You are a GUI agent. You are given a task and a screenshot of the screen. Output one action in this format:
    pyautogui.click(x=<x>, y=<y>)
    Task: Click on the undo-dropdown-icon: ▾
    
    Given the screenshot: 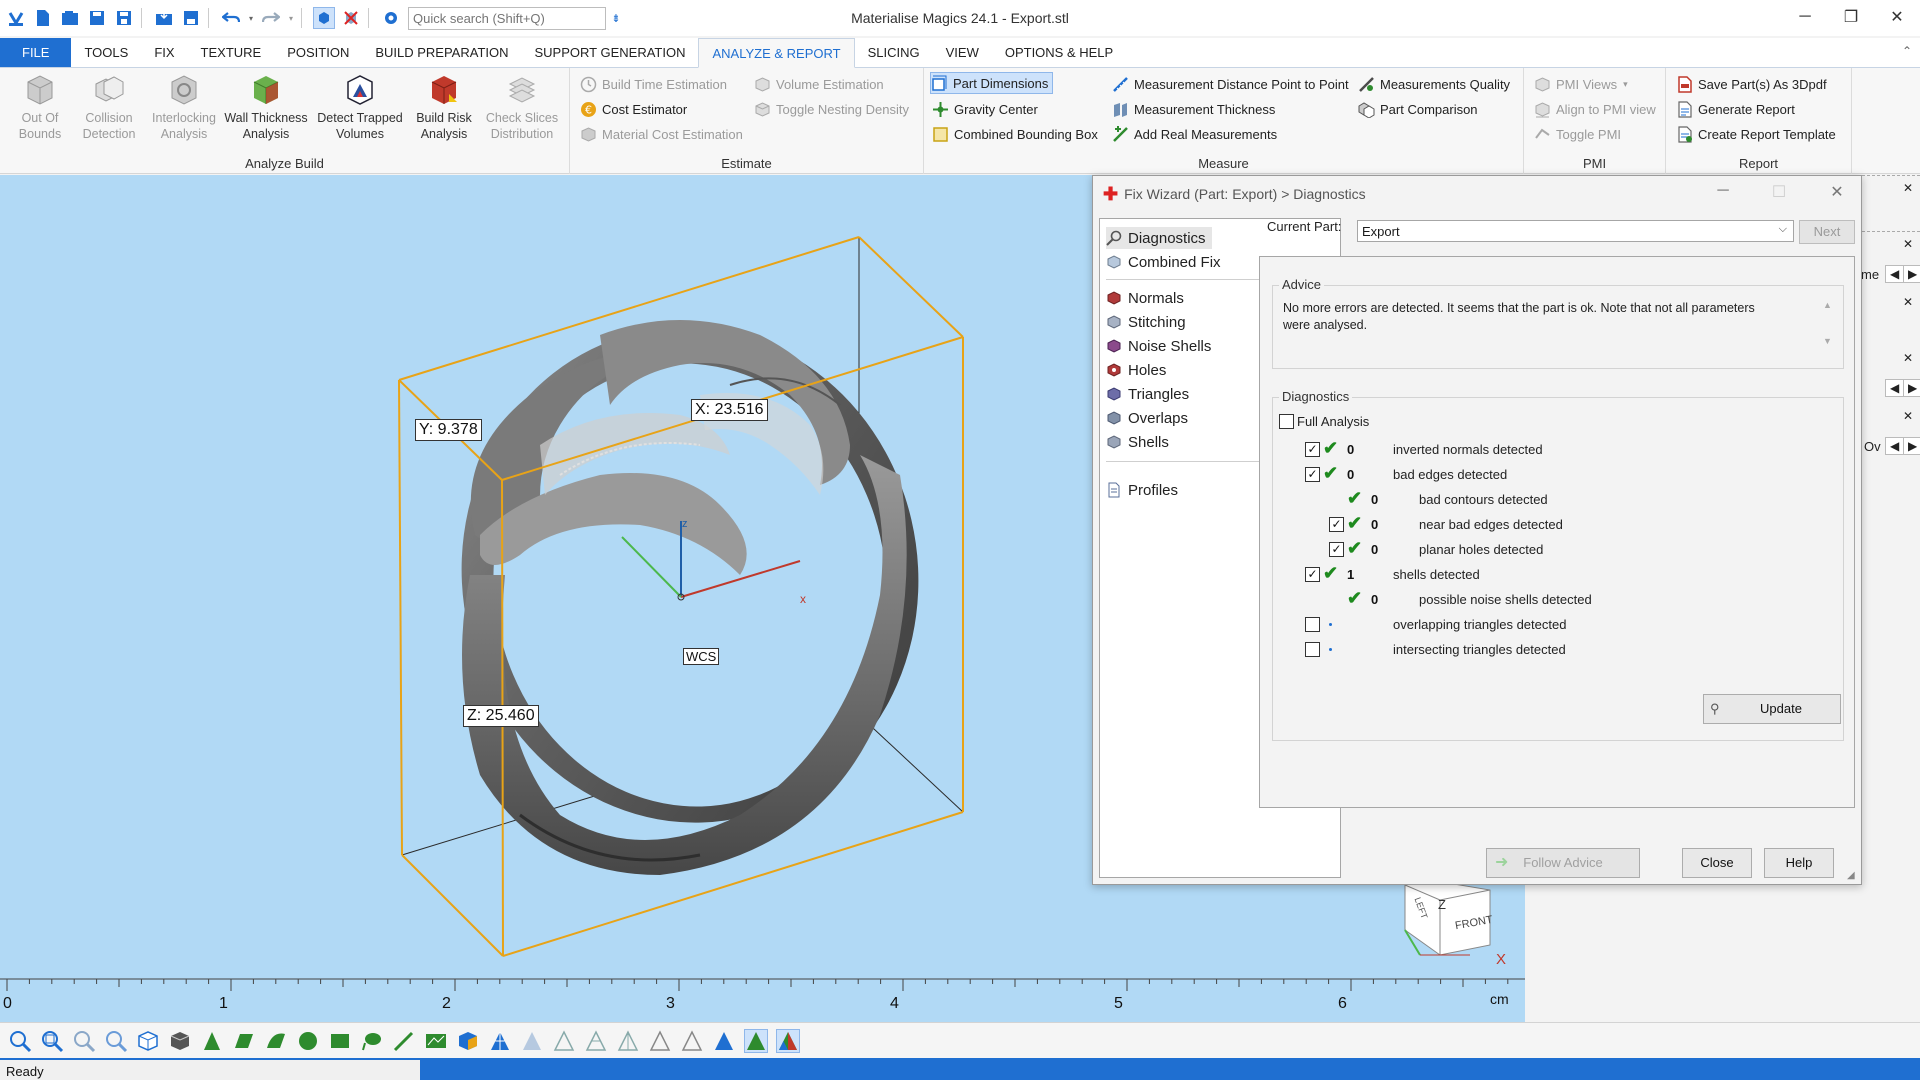 What is the action you would take?
    pyautogui.click(x=251, y=18)
    